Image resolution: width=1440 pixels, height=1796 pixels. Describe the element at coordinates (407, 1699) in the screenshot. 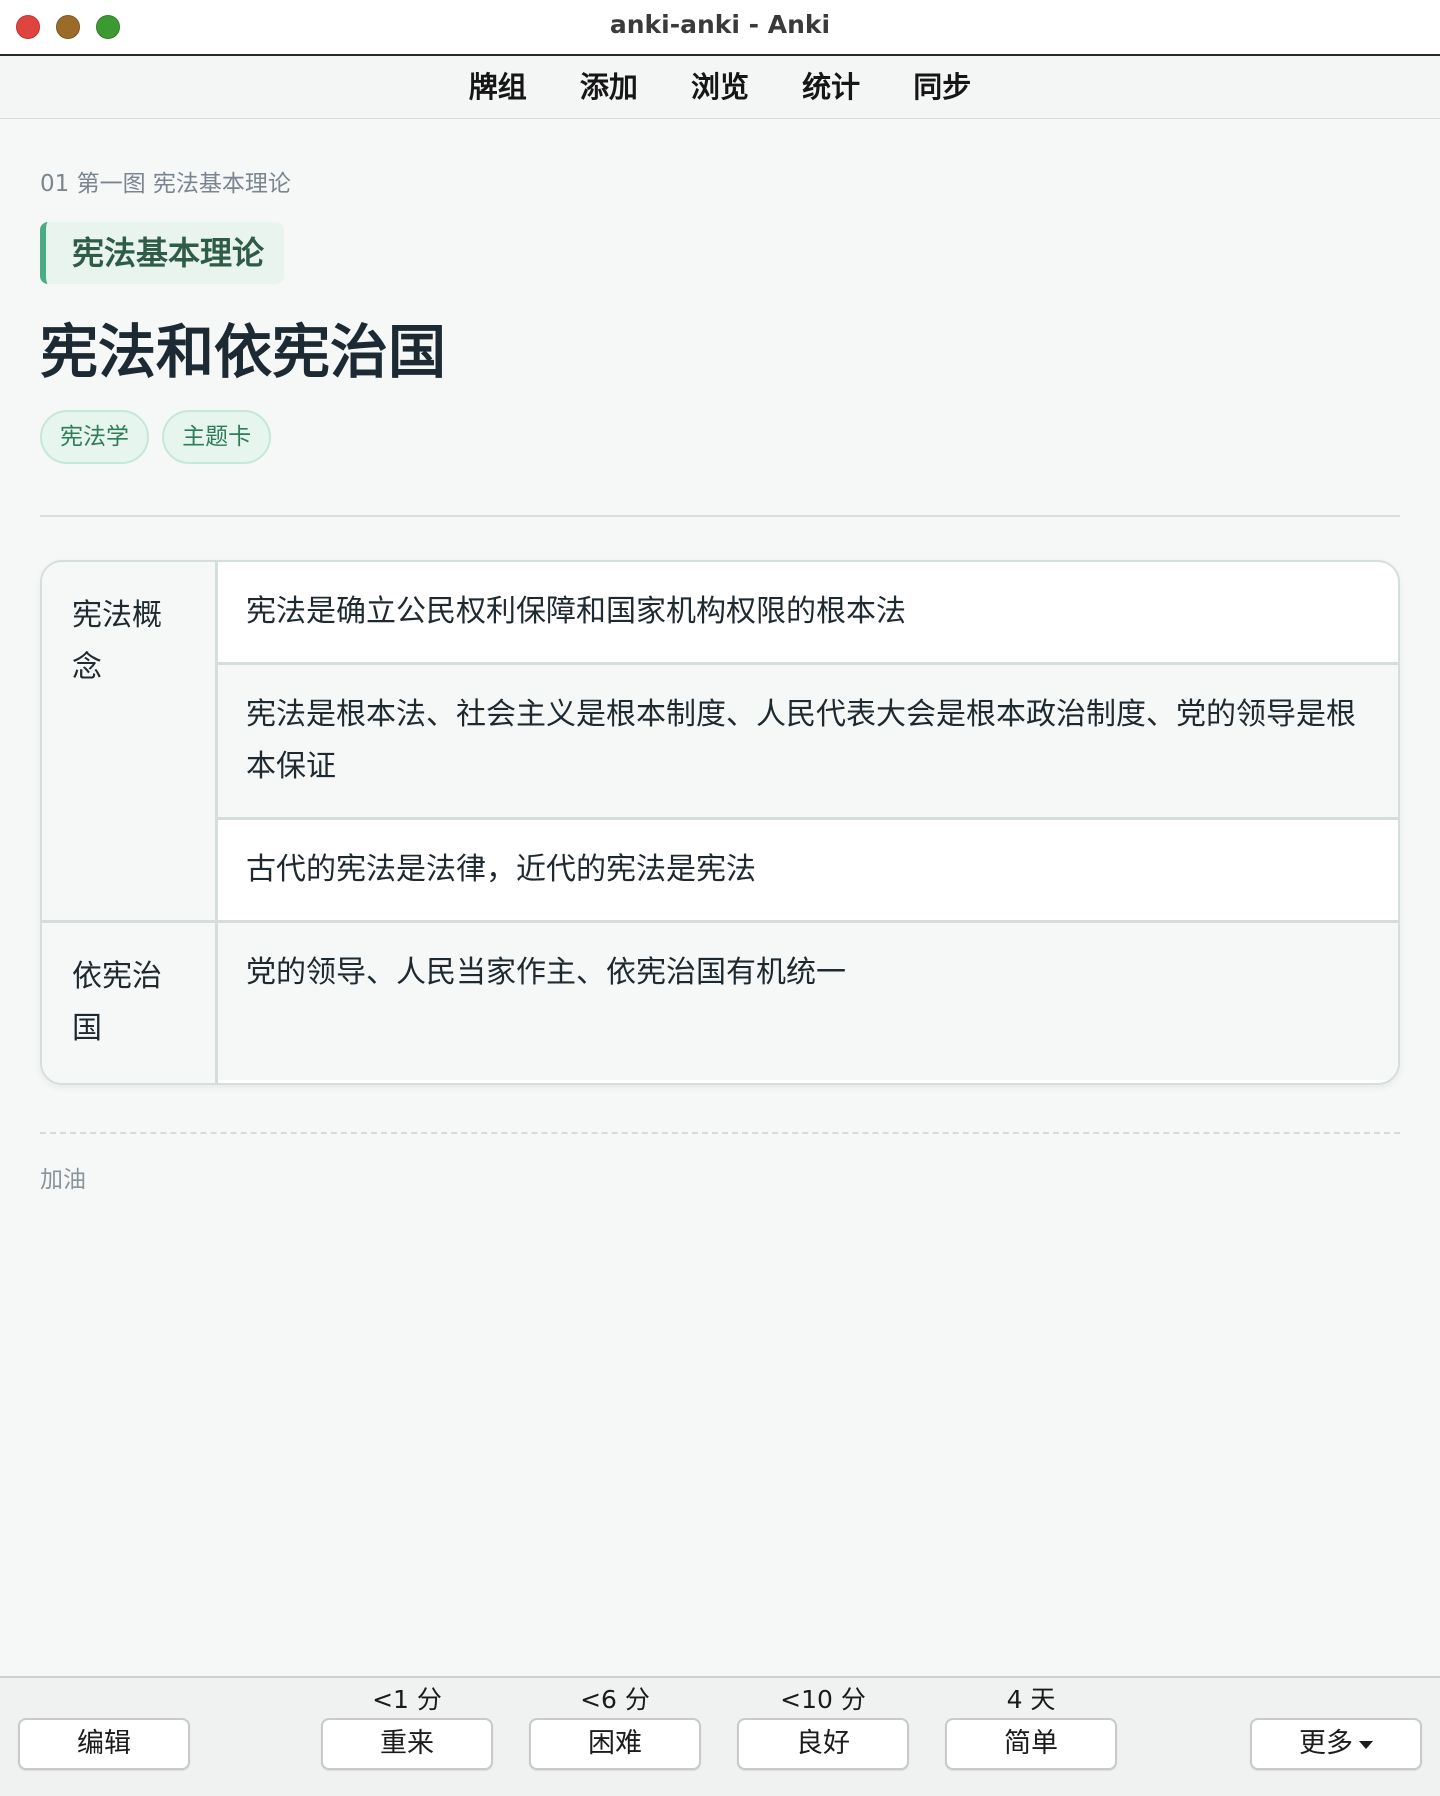

I see `interval-again: <1 分` at that location.